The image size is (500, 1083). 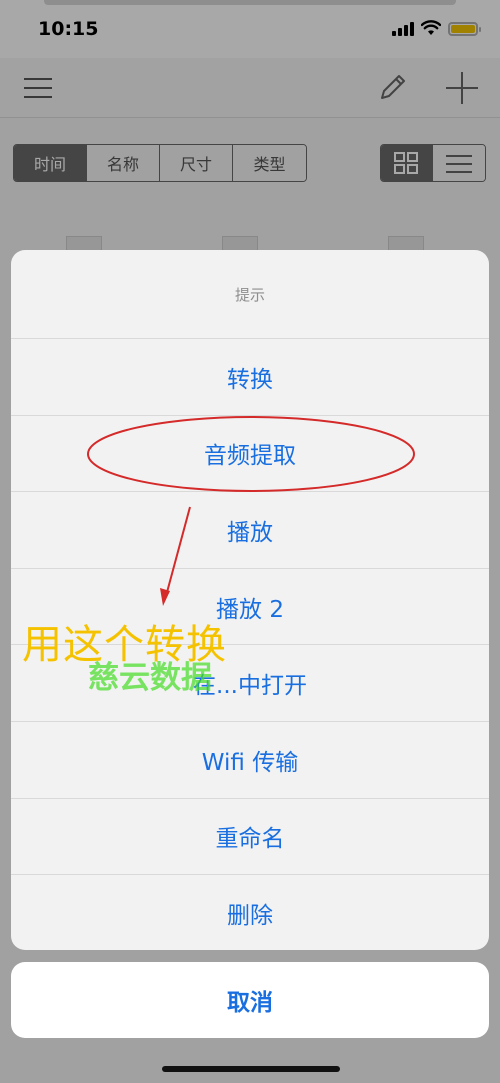 I want to click on home-indicator, so click(x=251, y=1069).